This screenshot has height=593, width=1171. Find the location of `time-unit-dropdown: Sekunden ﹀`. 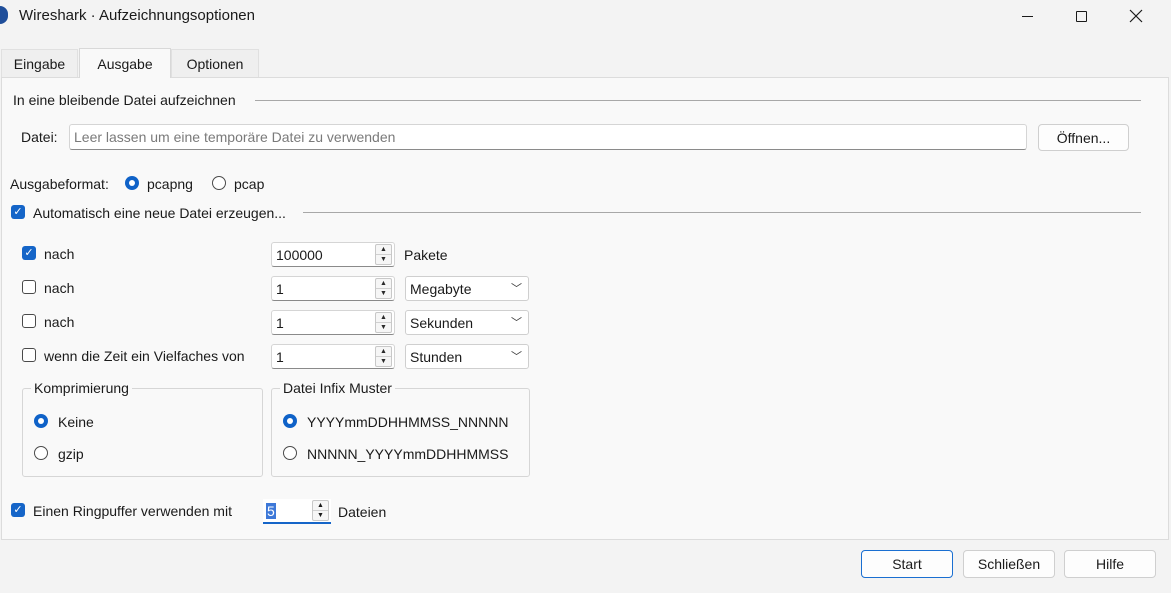

time-unit-dropdown: Sekunden ﹀ is located at coordinates (467, 322).